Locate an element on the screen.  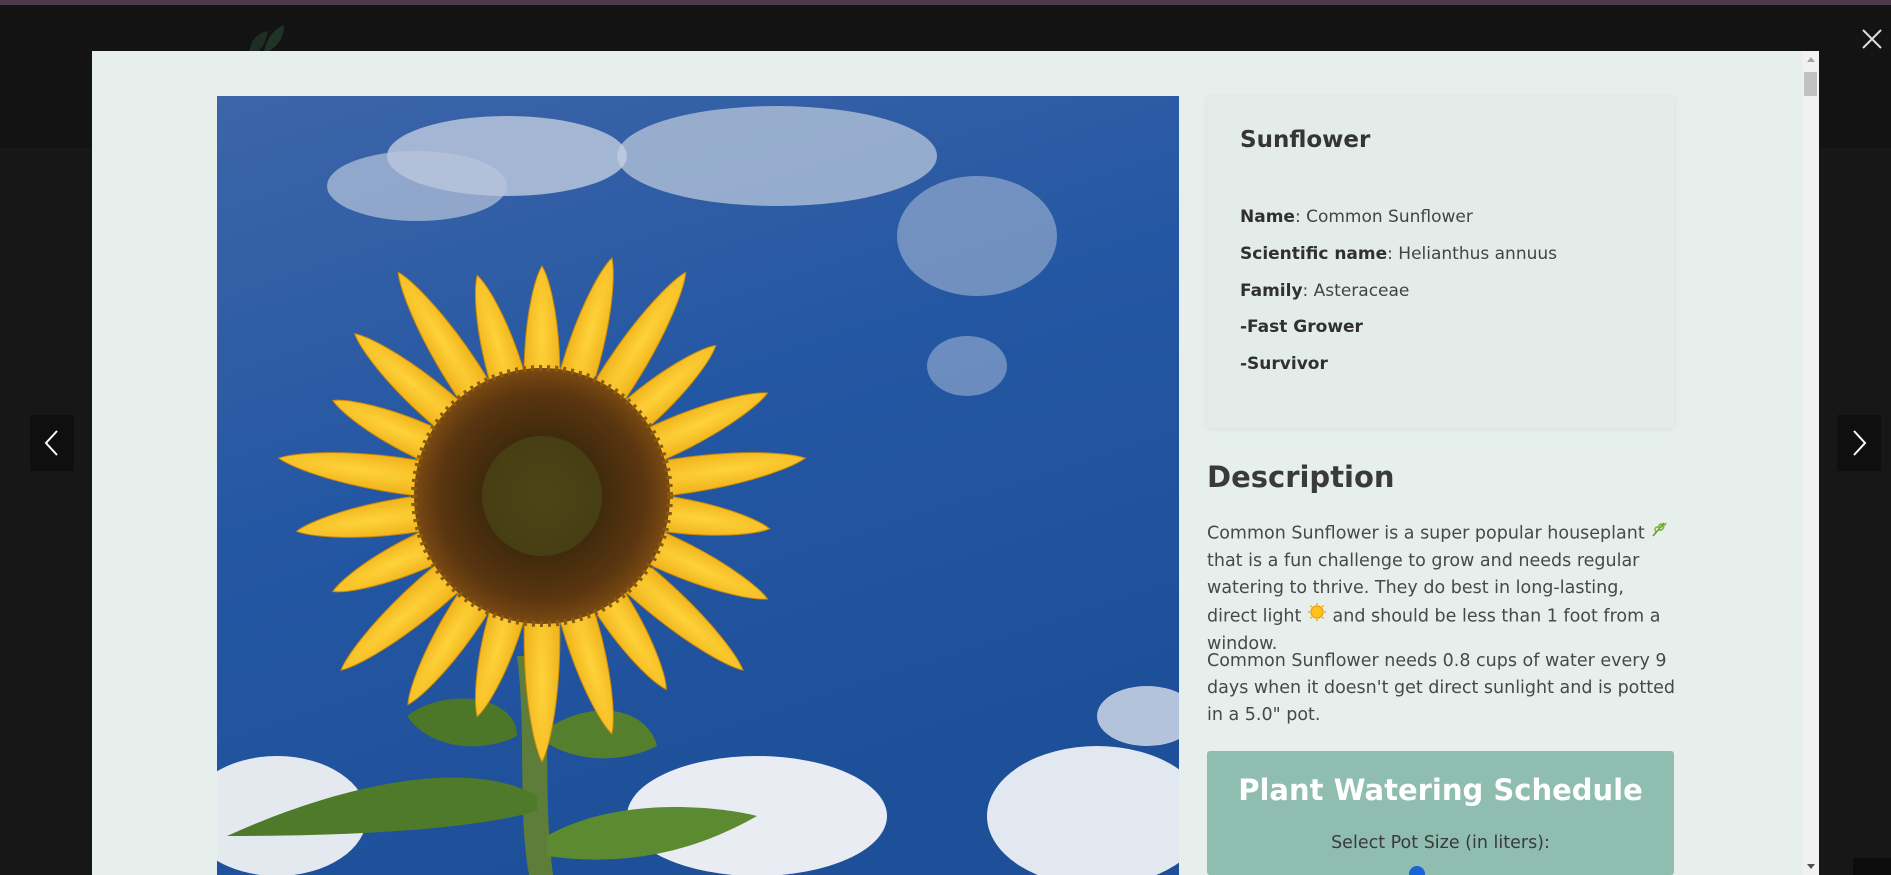
schedule-title: Plant Watering Schedule is located at coordinates (1440, 790).